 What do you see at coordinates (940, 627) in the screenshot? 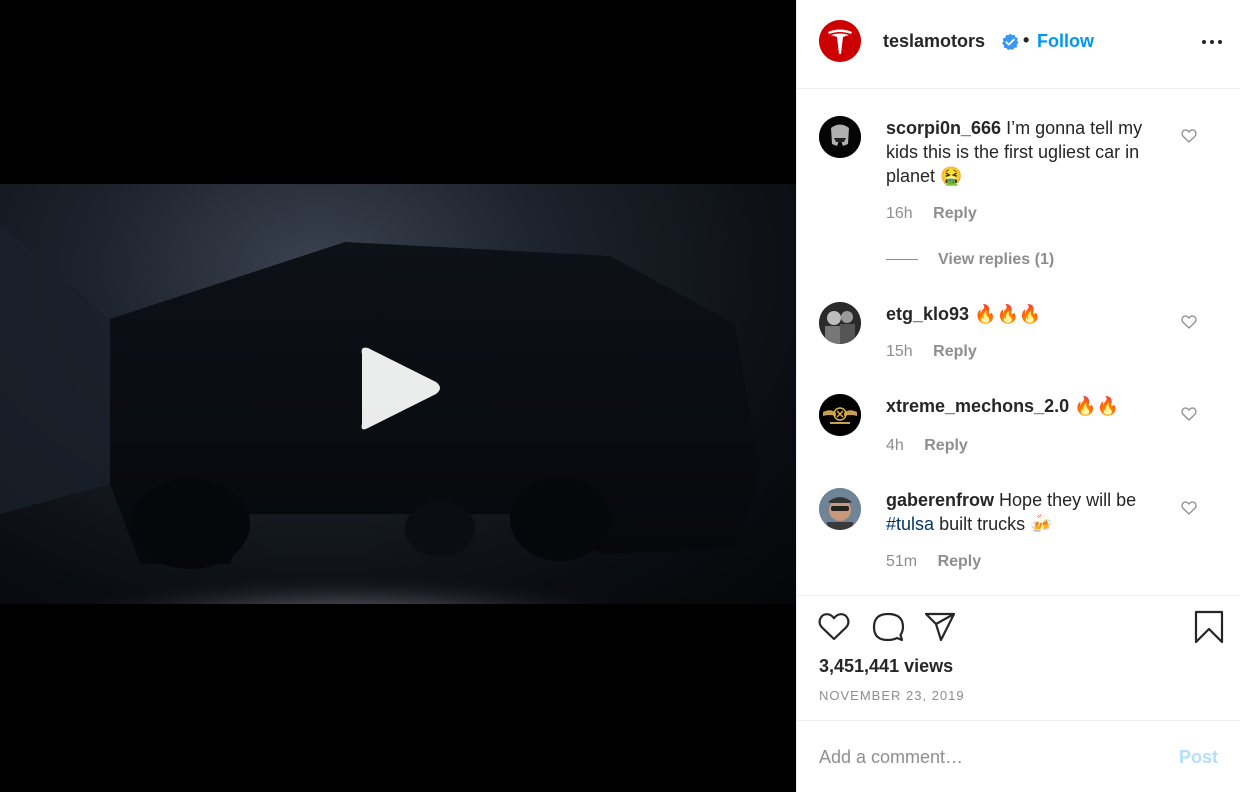
I see `share-send-icon` at bounding box center [940, 627].